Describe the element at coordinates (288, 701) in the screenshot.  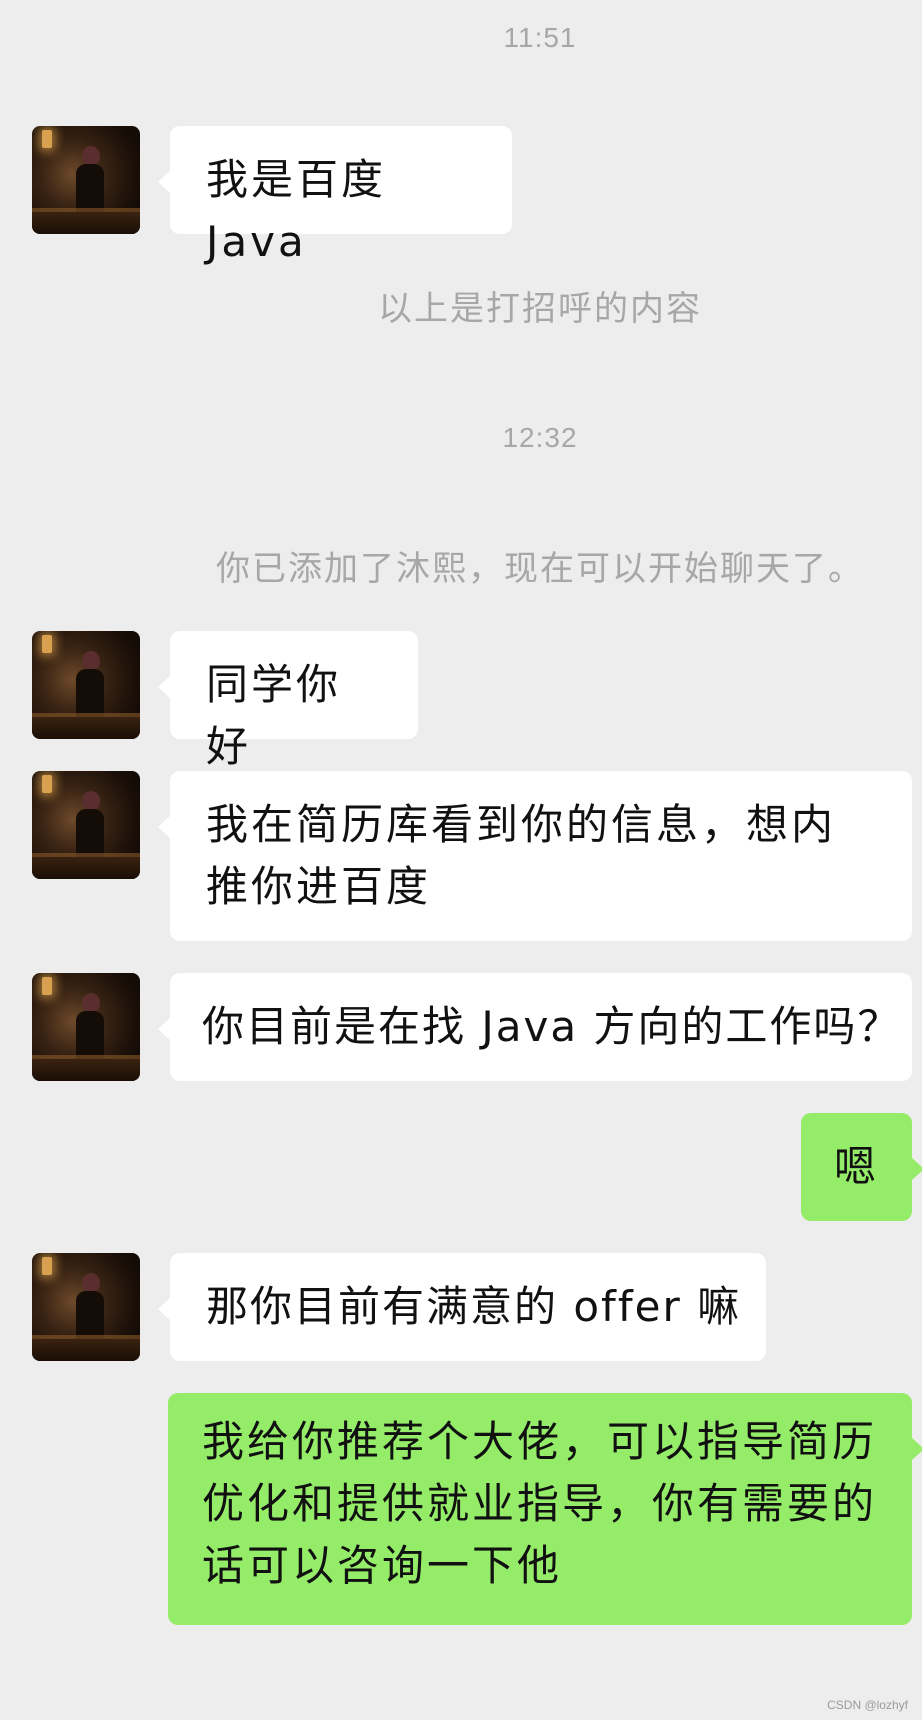
I see `incoming-message: 同学你好` at that location.